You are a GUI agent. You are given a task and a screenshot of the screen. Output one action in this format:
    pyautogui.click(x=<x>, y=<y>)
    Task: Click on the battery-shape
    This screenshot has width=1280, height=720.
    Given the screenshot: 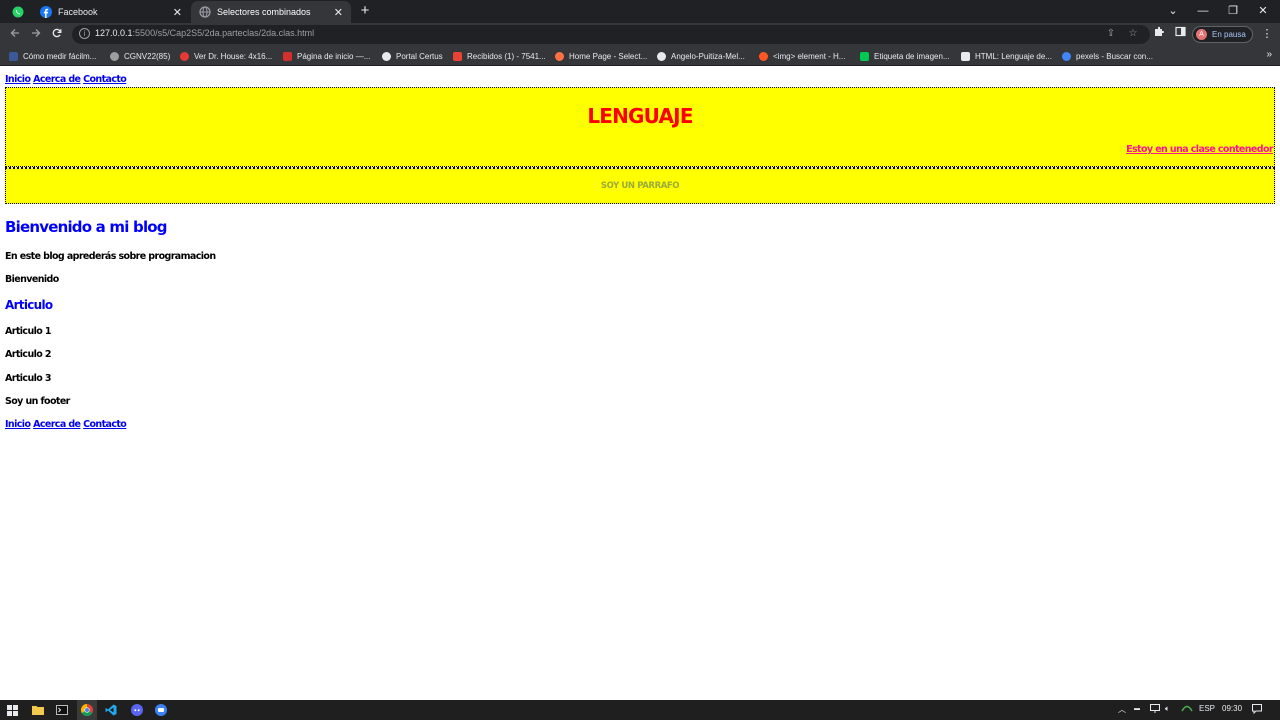 What is the action you would take?
    pyautogui.click(x=1187, y=708)
    